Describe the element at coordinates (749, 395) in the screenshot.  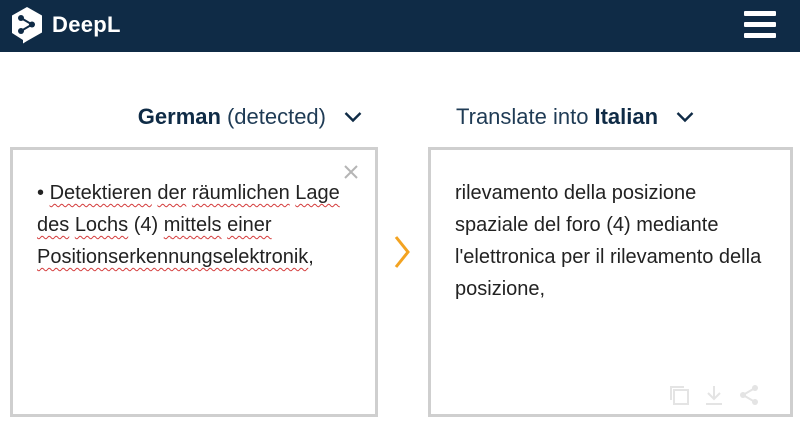
I see `share-icon` at that location.